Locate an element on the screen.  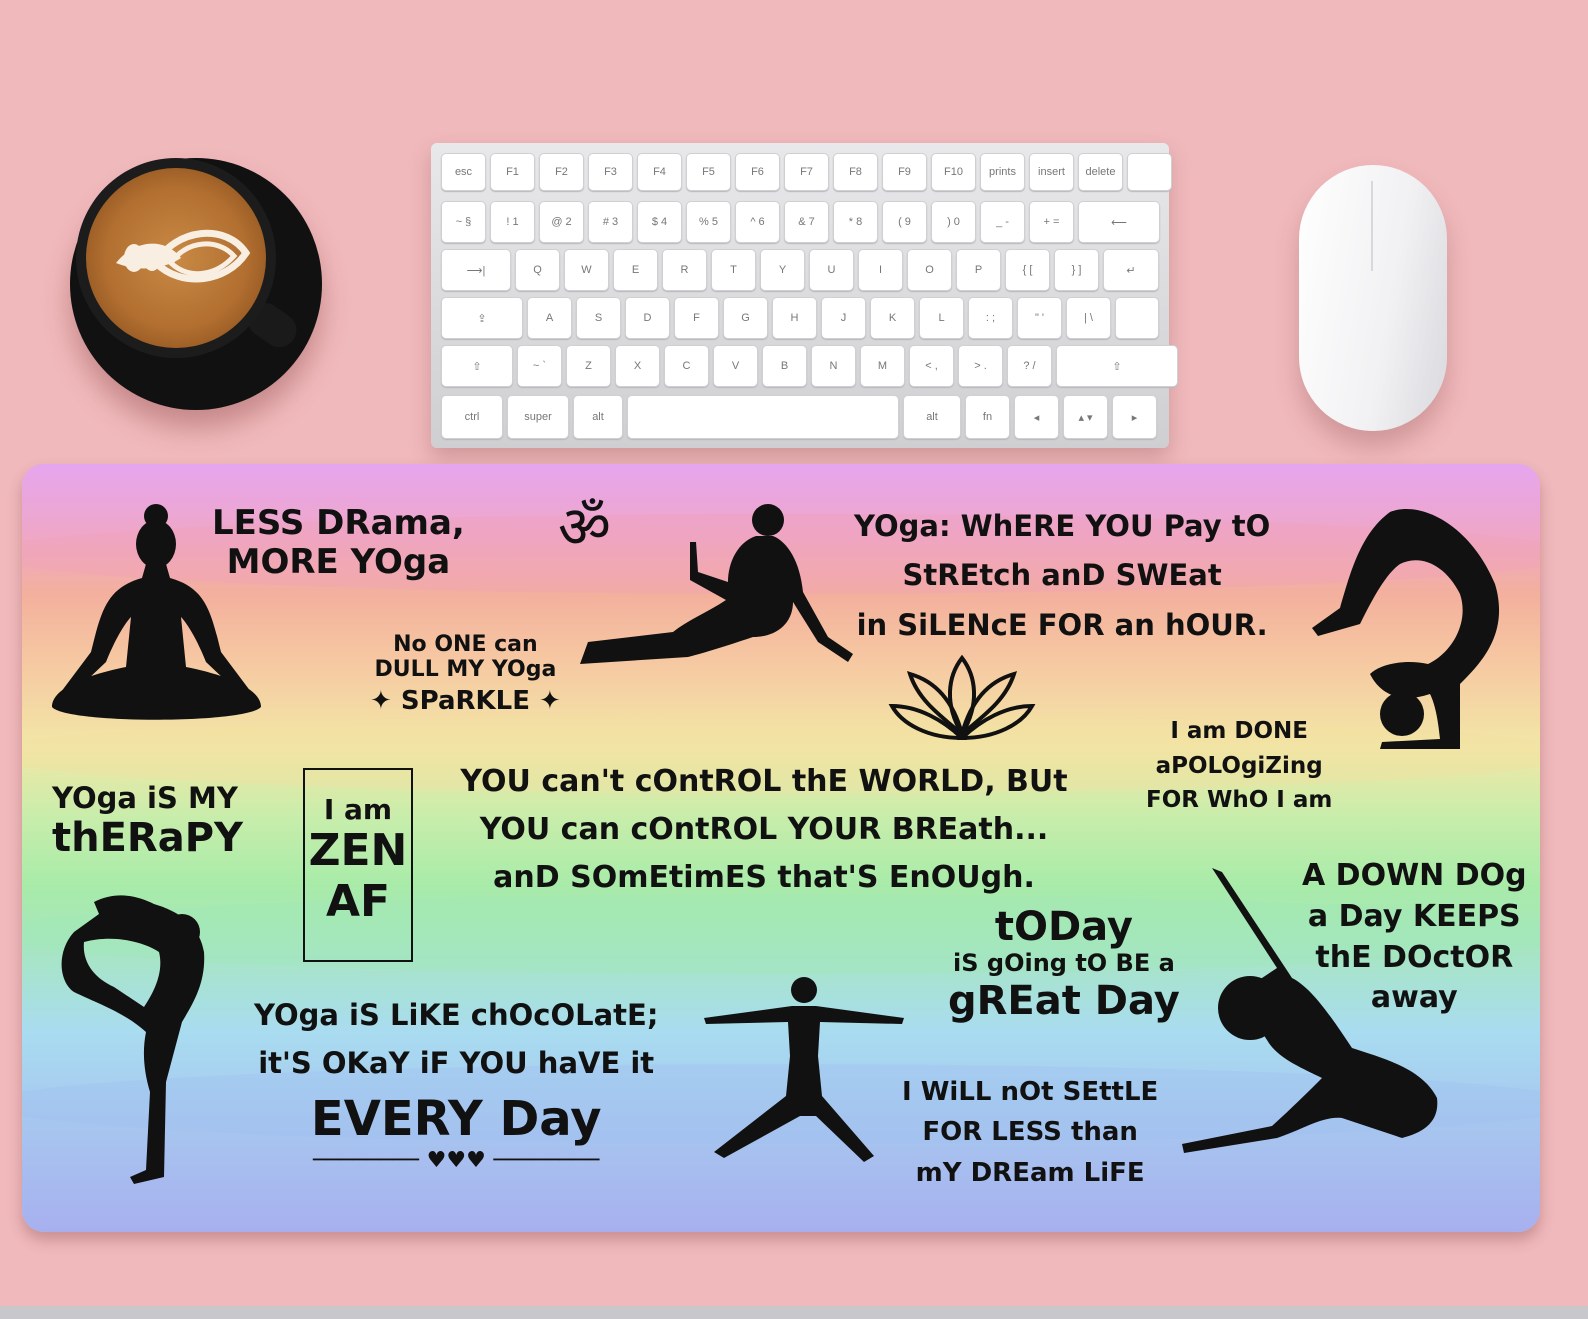
text-line: StREtch anD SWEat is located at coordinates (1062, 575).